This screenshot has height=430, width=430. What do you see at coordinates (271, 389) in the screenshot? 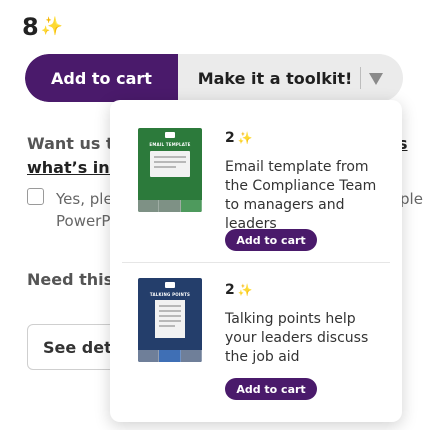
I see `add-talking-points-to-cart-button: Add to cart` at bounding box center [271, 389].